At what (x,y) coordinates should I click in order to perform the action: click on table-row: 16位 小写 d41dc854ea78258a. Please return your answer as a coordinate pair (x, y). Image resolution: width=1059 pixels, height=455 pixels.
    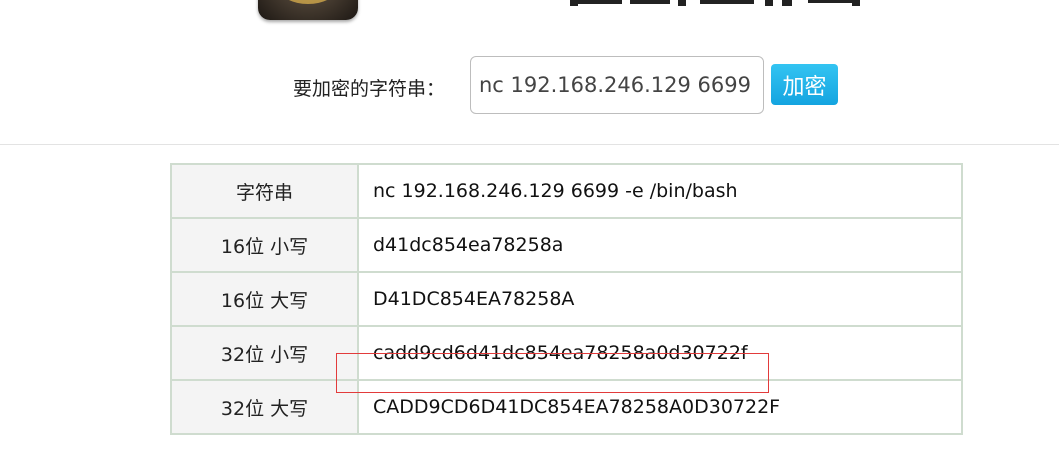
    Looking at the image, I should click on (566, 245).